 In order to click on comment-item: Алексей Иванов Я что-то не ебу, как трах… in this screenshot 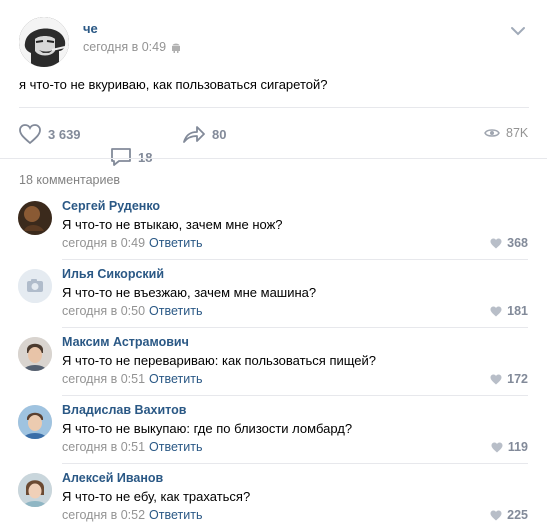, I will do `click(273, 500)`.